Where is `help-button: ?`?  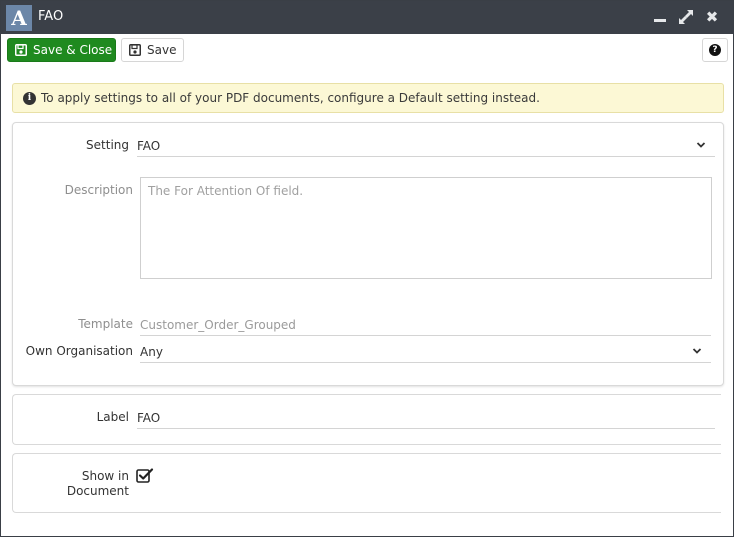
help-button: ? is located at coordinates (715, 50).